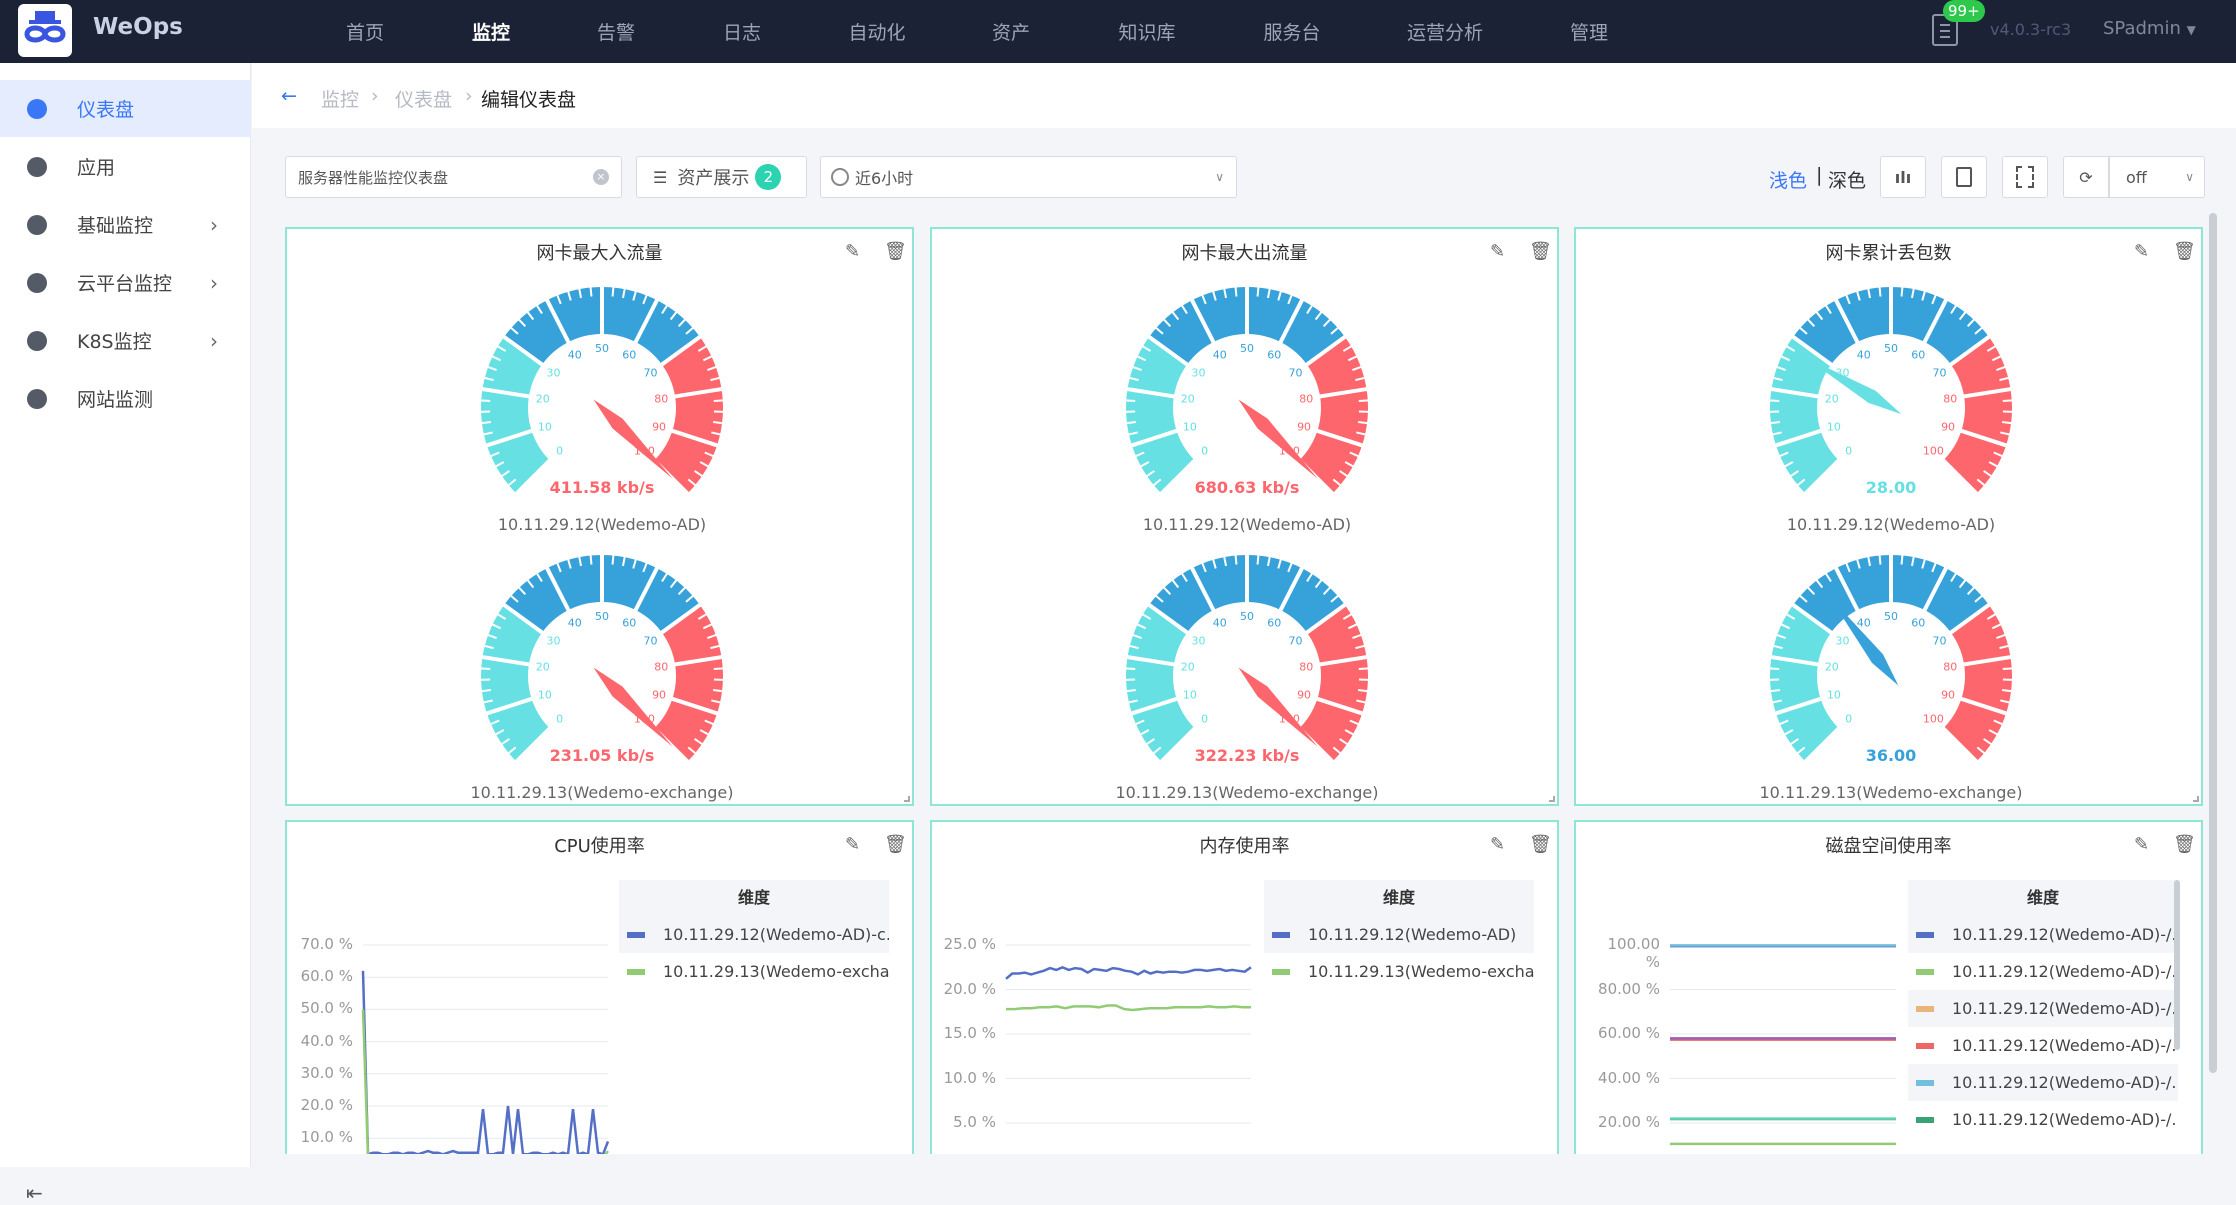  Describe the element at coordinates (660, 177) in the screenshot. I see `list-icon: ☰` at that location.